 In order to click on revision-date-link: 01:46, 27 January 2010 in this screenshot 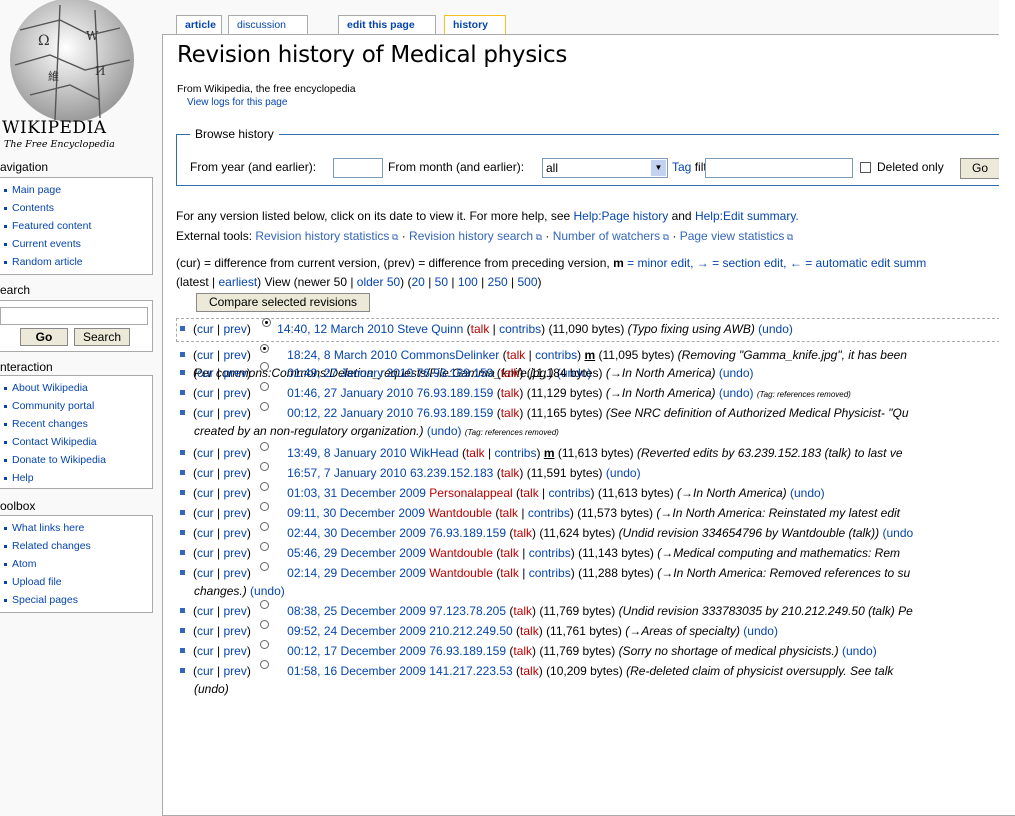, I will do `click(350, 393)`.